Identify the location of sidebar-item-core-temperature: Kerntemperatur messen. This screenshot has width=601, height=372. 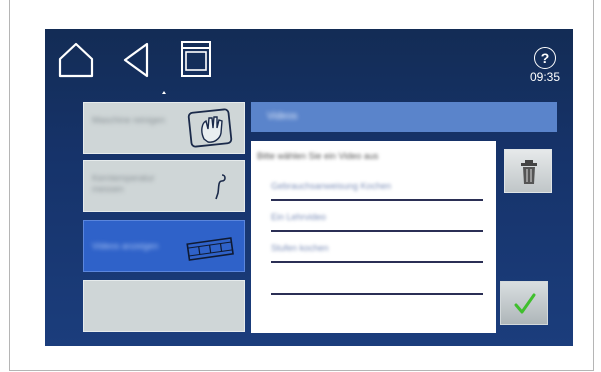
(164, 186).